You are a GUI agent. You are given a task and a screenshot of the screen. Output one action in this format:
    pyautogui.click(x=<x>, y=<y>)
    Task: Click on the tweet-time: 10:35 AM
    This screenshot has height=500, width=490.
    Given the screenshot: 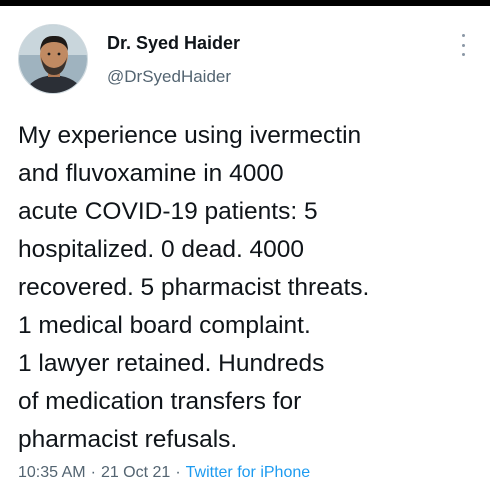 What is the action you would take?
    pyautogui.click(x=52, y=472)
    